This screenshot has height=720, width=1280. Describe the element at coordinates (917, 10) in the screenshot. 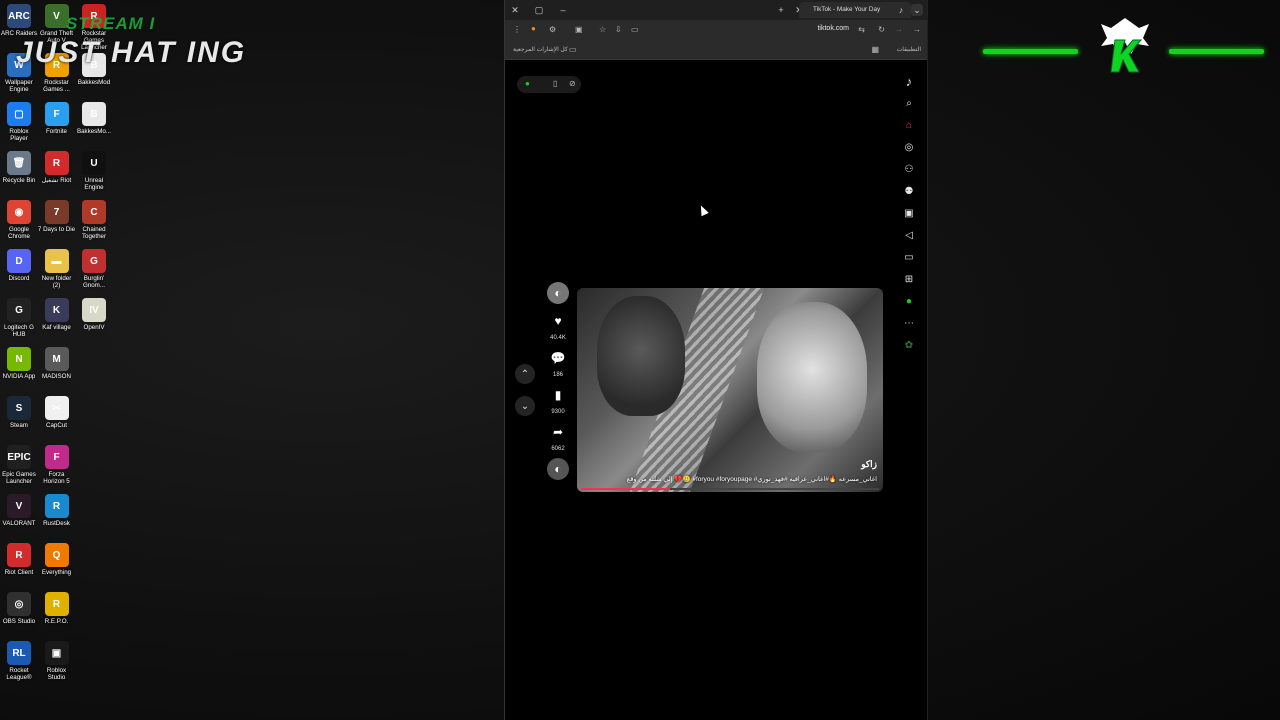

I see `tab-search-icon: ⌄` at that location.